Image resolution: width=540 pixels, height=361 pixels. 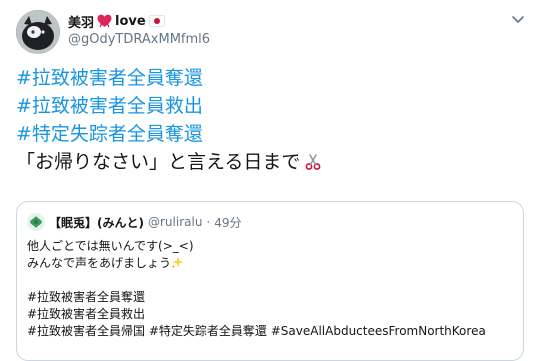 I want to click on heart-ribbon-icon, so click(x=104, y=21).